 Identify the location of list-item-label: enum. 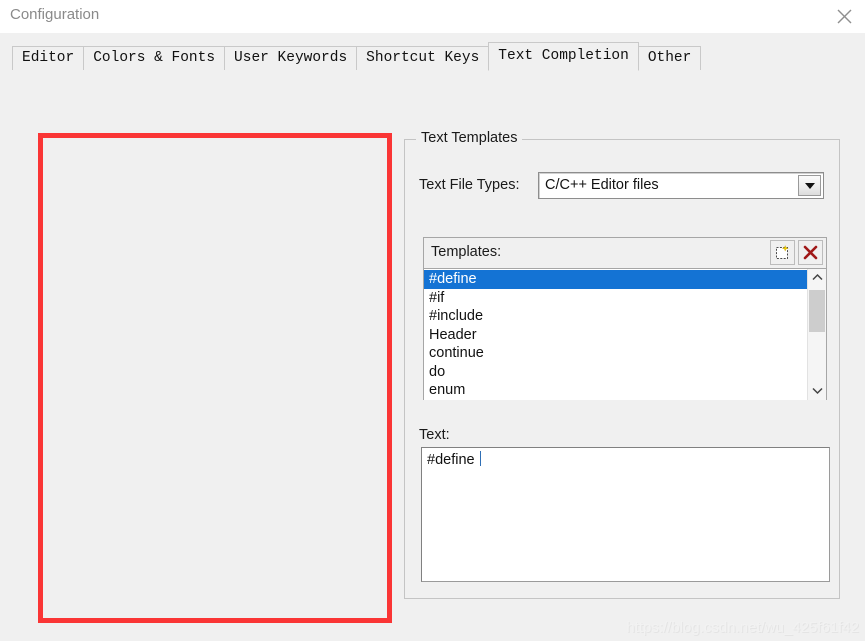
(447, 390).